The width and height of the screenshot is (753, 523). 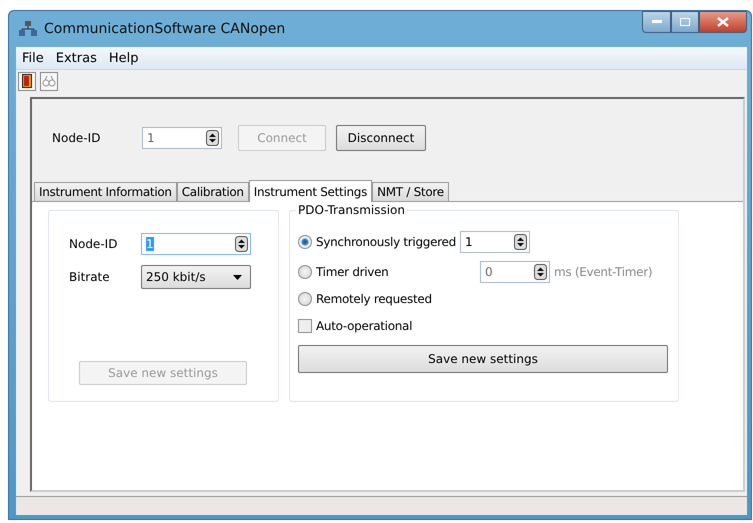 What do you see at coordinates (374, 299) in the screenshot?
I see `radio-label: Remotely requested` at bounding box center [374, 299].